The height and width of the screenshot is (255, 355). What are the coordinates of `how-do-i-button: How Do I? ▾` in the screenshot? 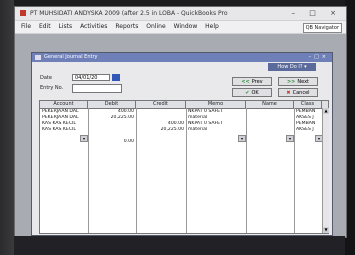 It's located at (292, 67).